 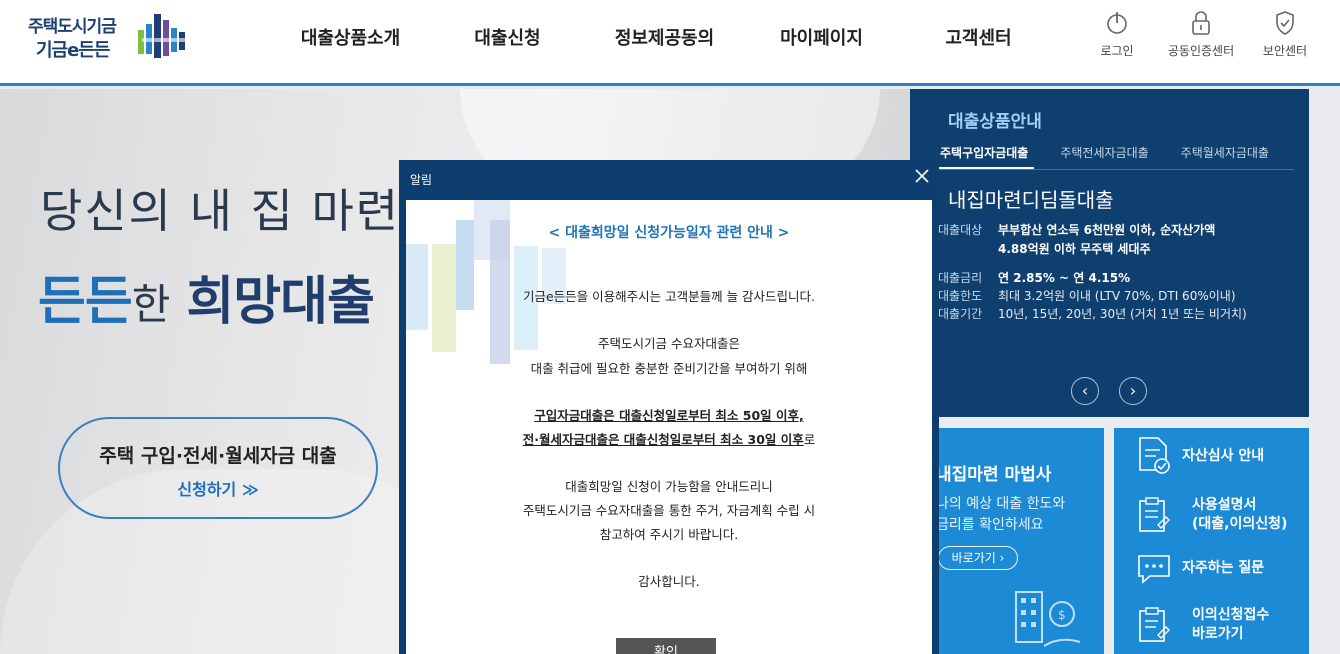 What do you see at coordinates (1048, 619) in the screenshot?
I see `building-money-icon: $` at bounding box center [1048, 619].